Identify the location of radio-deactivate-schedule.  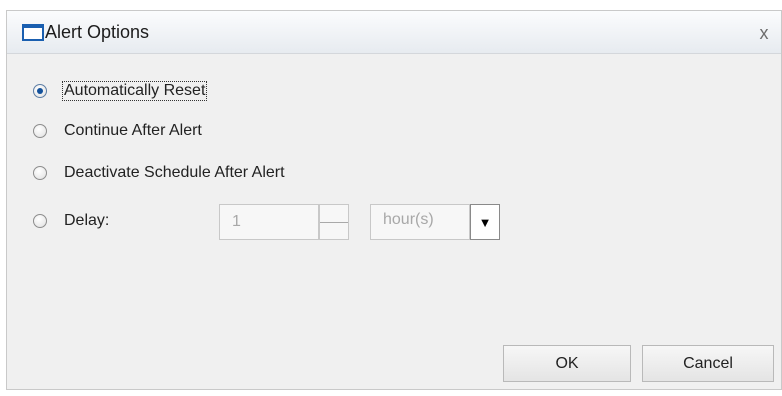
(40, 173).